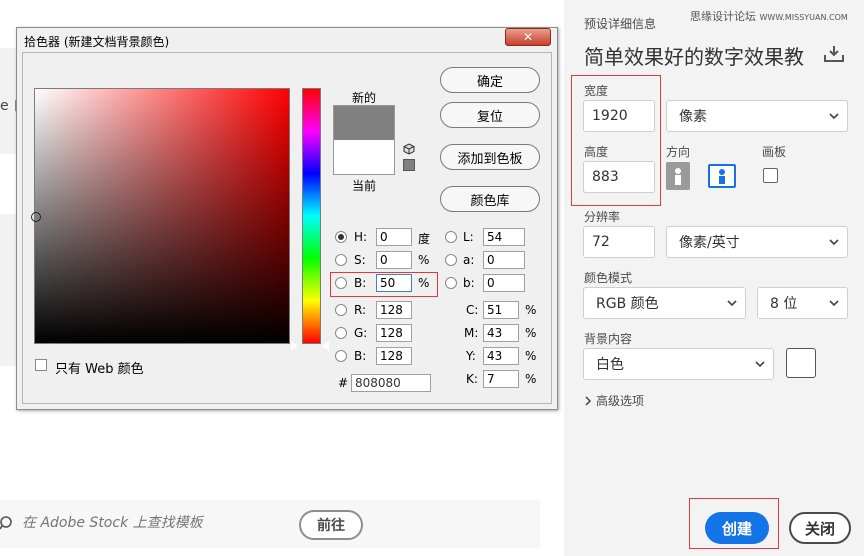  I want to click on width-unit-value: 像素, so click(693, 117).